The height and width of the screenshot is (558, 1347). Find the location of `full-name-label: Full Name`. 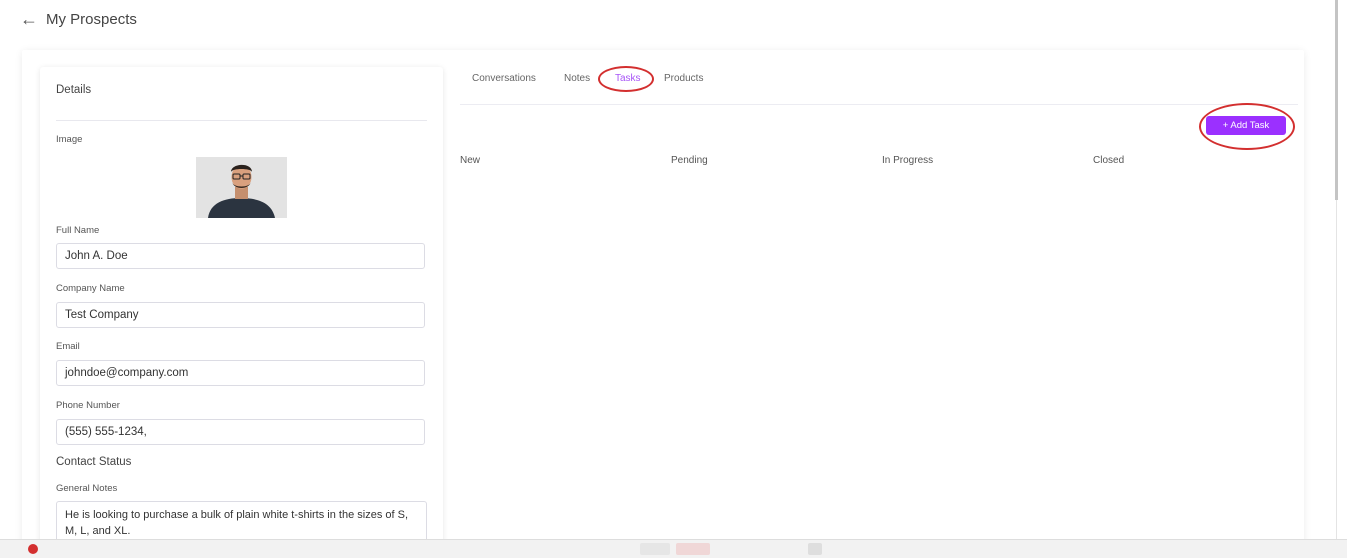

full-name-label: Full Name is located at coordinates (78, 230).